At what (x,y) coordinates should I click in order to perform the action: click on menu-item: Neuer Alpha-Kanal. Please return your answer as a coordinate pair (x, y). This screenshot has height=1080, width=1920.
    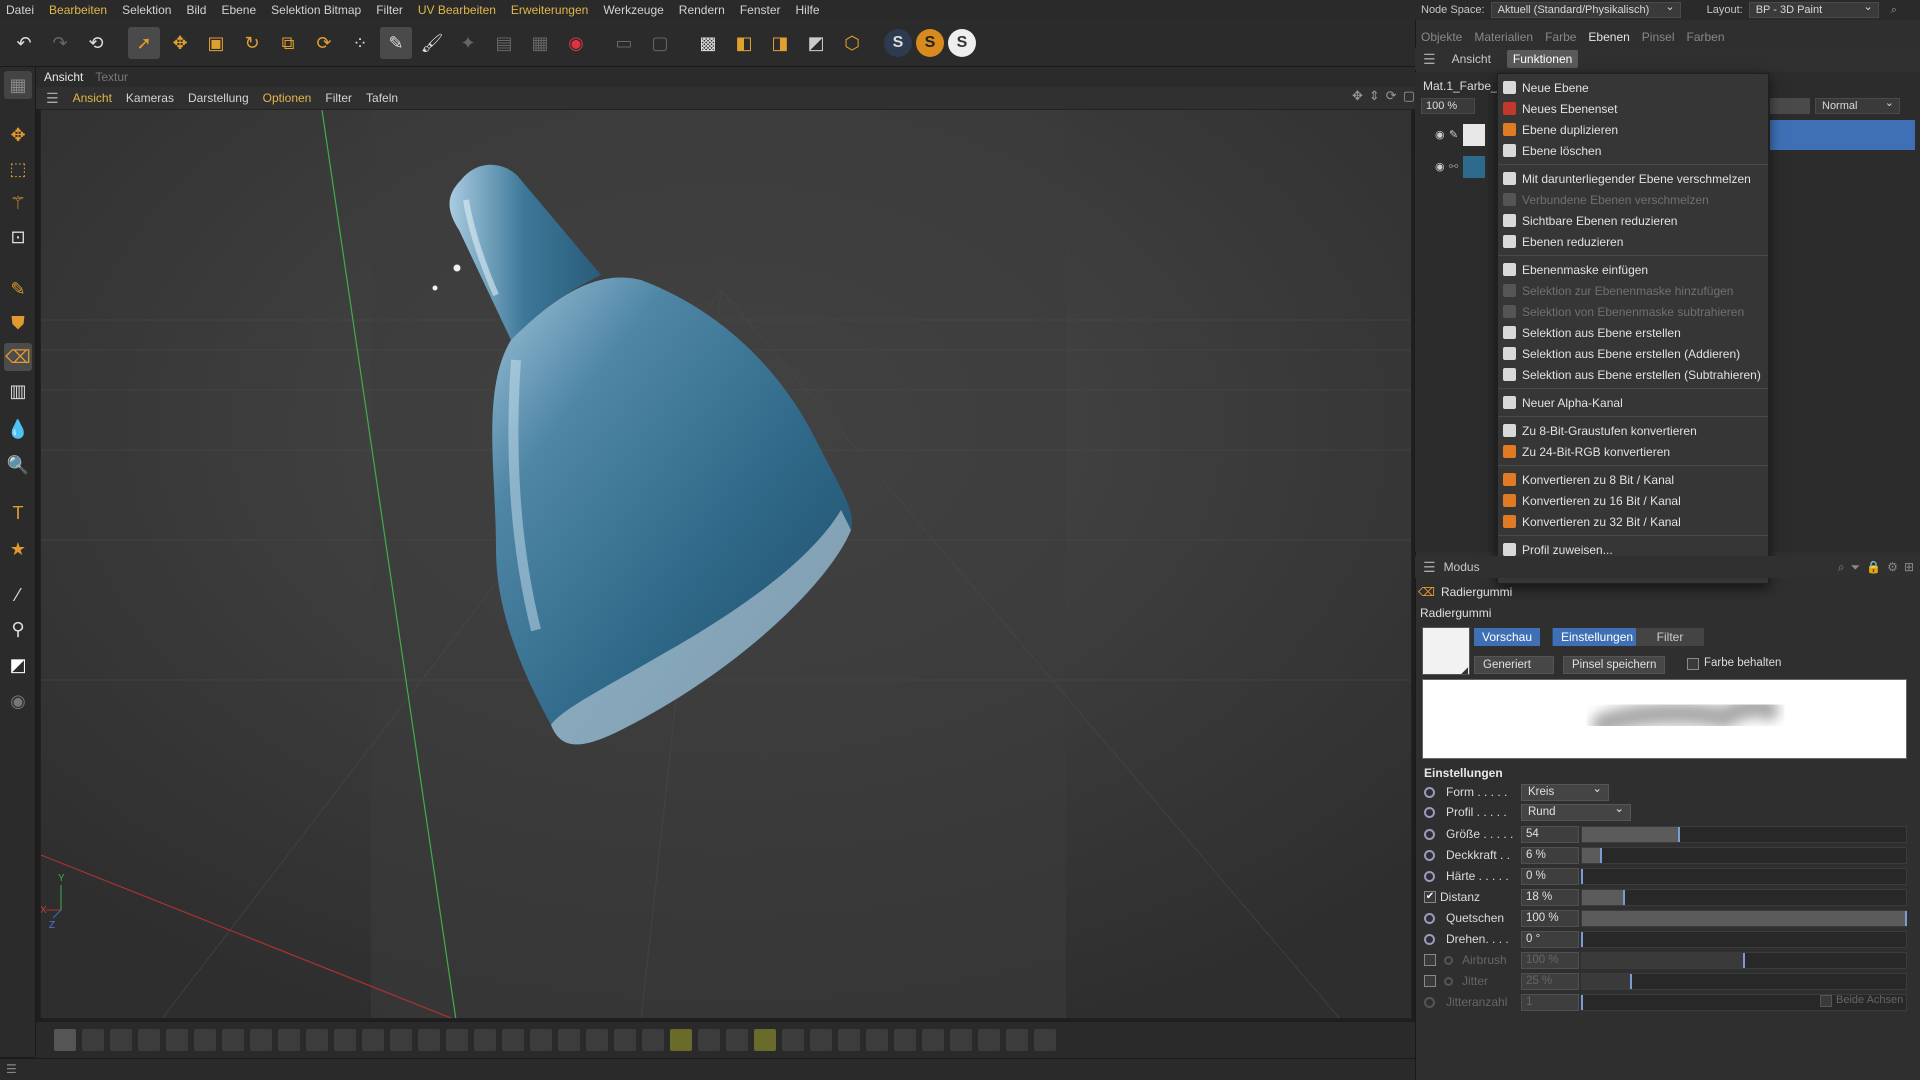
    Looking at the image, I should click on (1633, 402).